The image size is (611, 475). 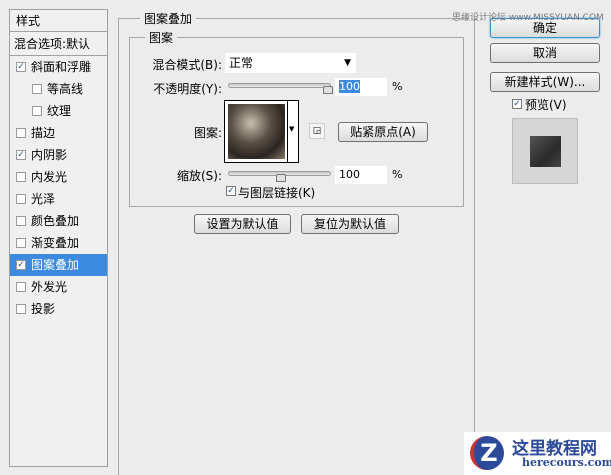 I want to click on style-item: 内发光, so click(x=58, y=177).